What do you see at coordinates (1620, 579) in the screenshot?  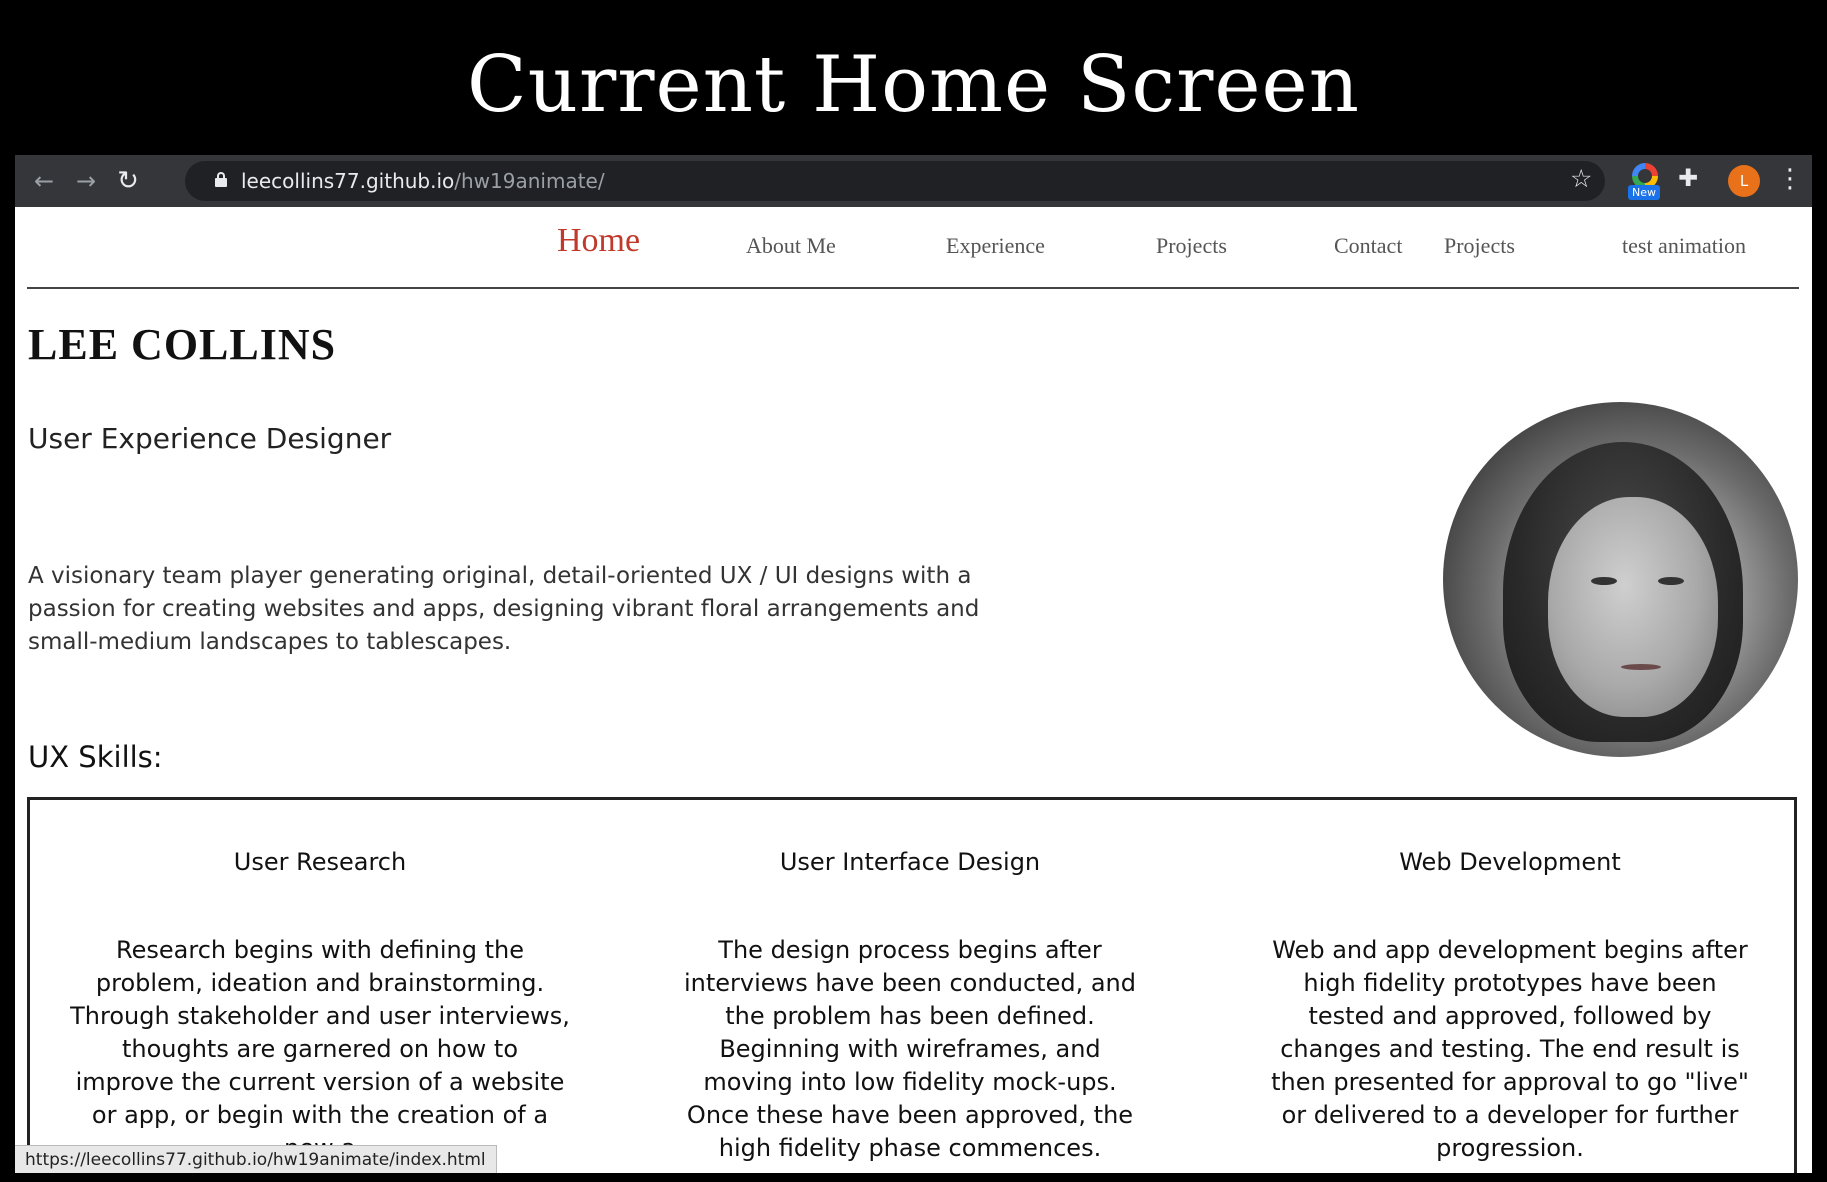 I see `profile-photo` at bounding box center [1620, 579].